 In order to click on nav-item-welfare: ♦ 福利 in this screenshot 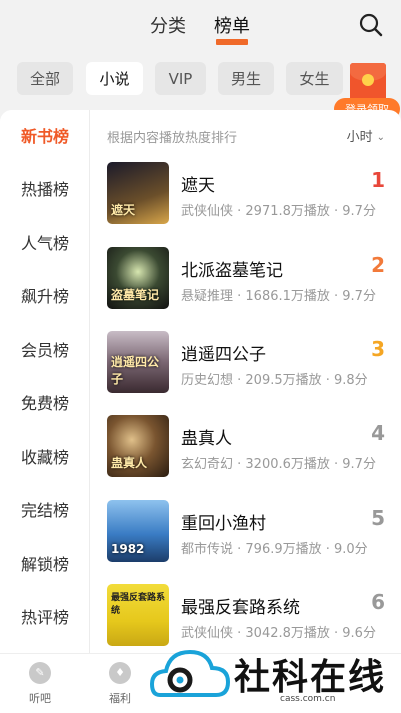, I will do `click(120, 684)`.